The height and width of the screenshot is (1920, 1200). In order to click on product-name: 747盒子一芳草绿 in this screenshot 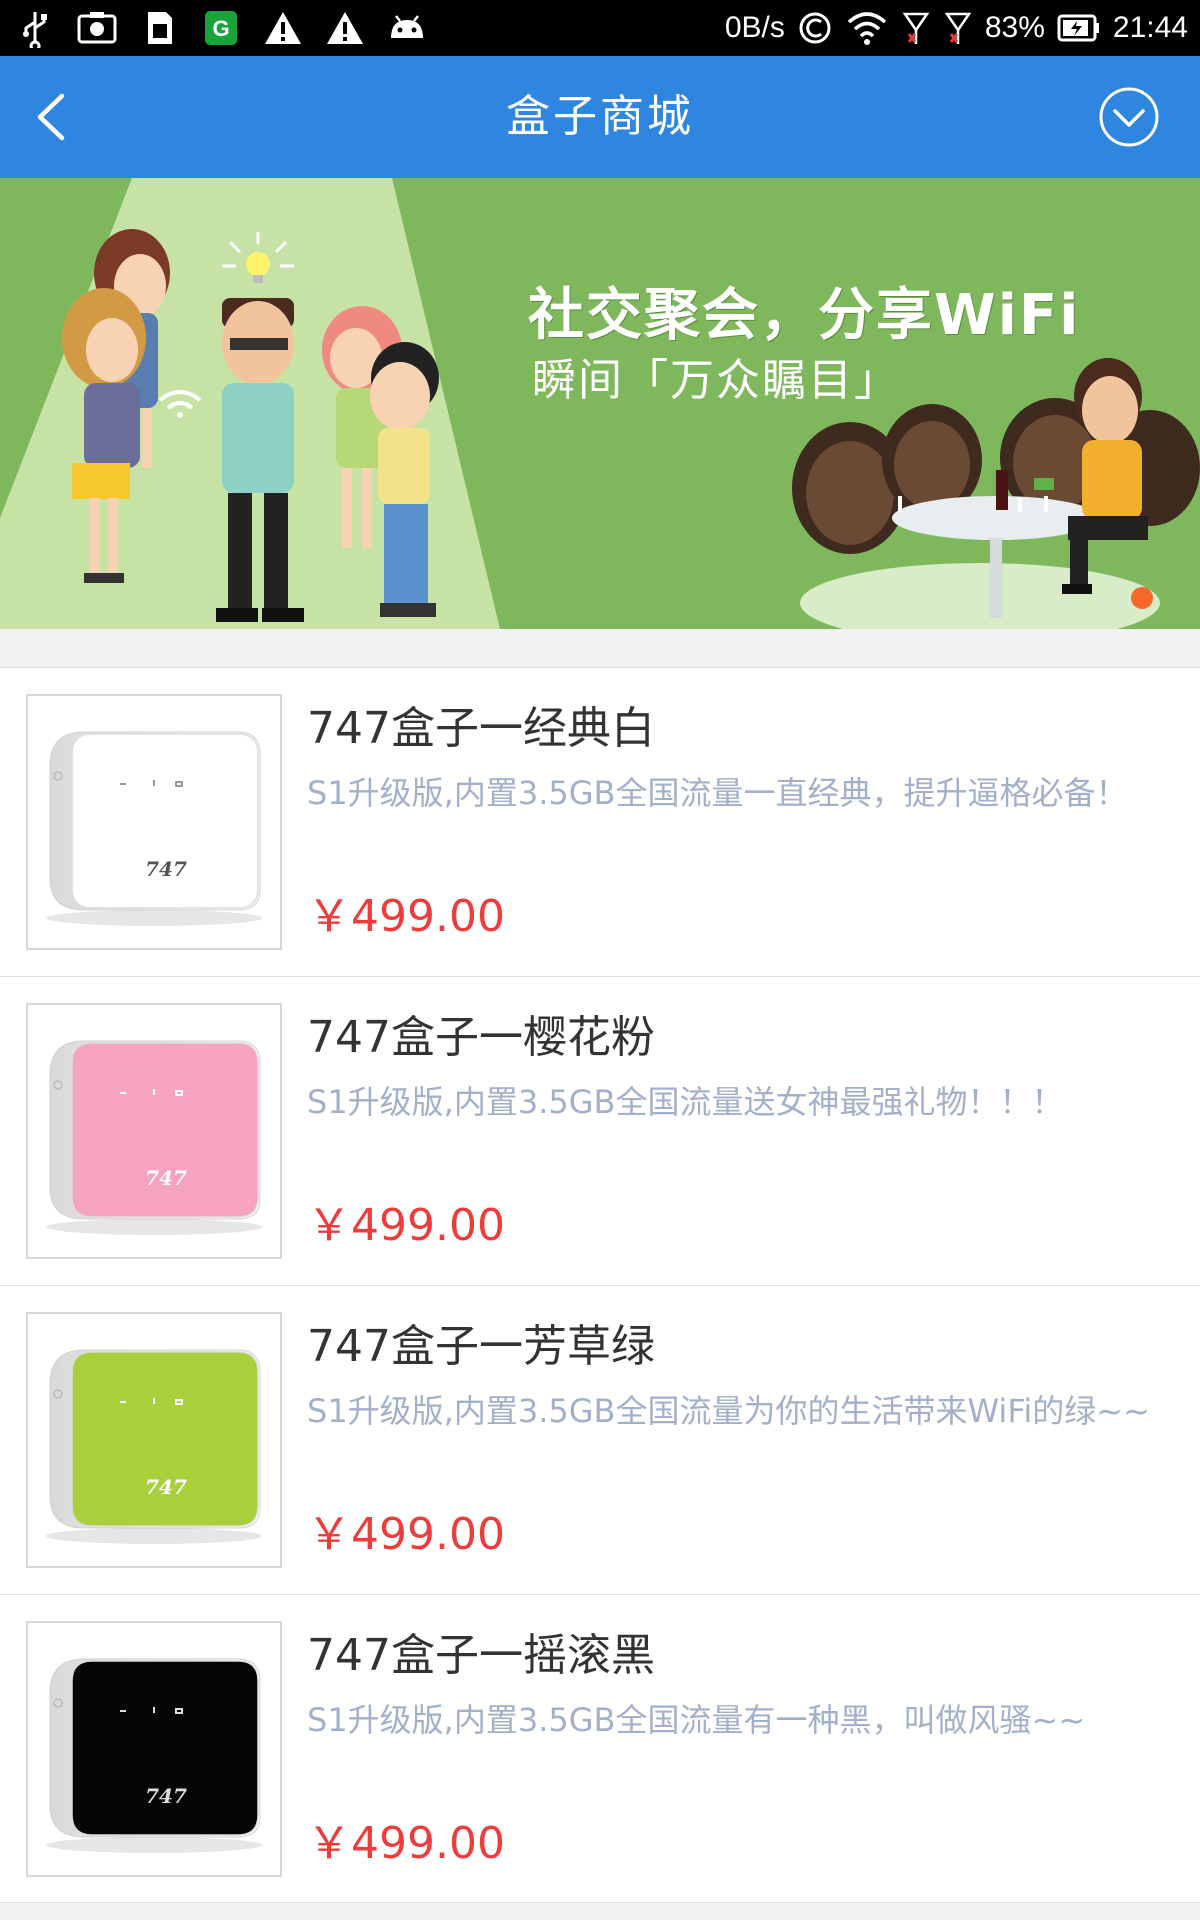, I will do `click(481, 1346)`.